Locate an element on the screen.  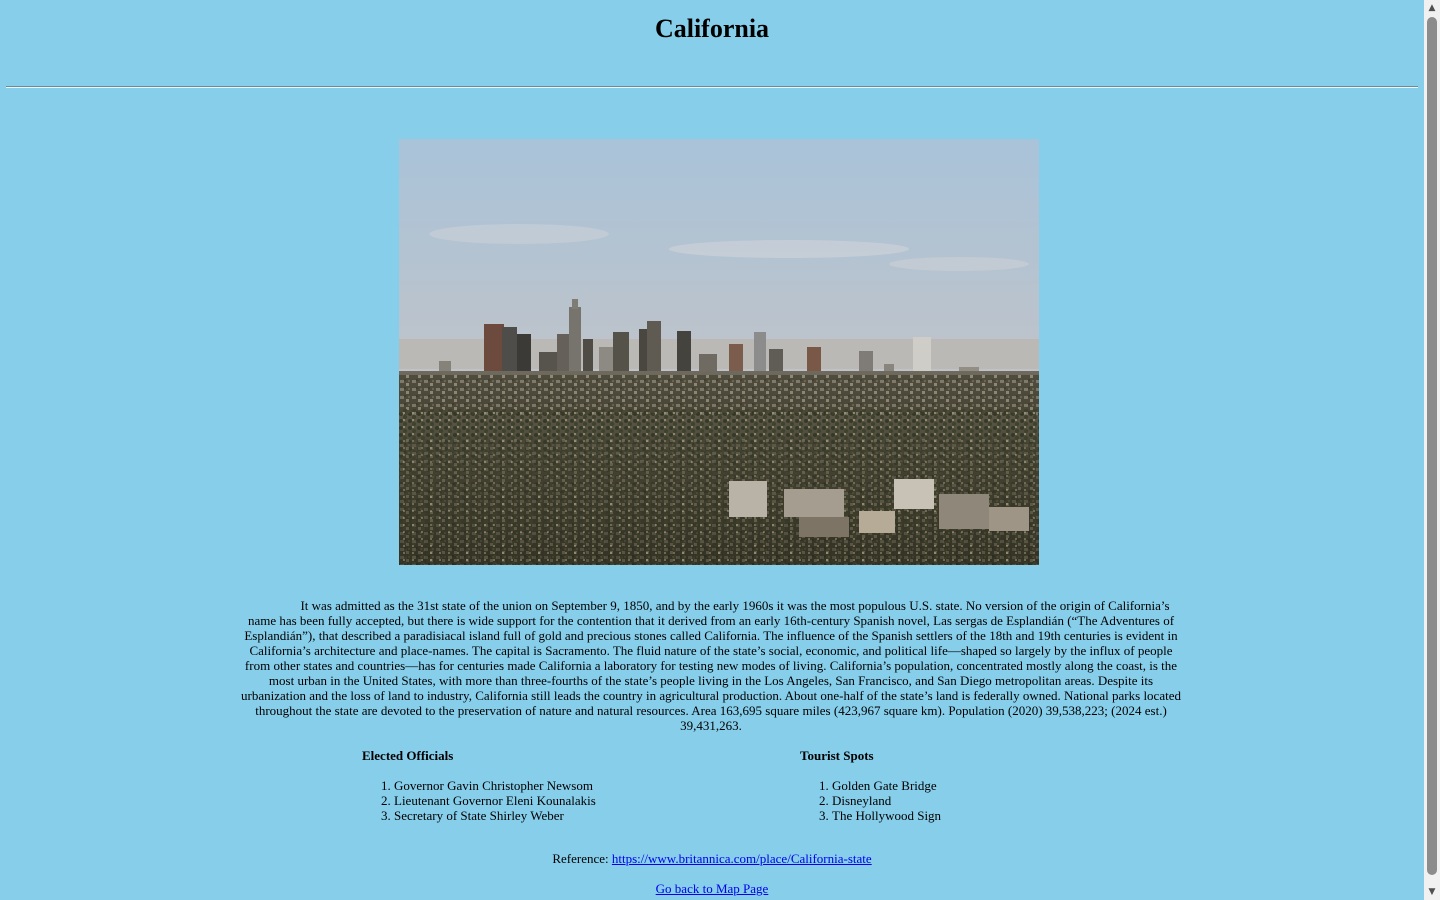
back-link-container: Go back to Map Page is located at coordinates (712, 888).